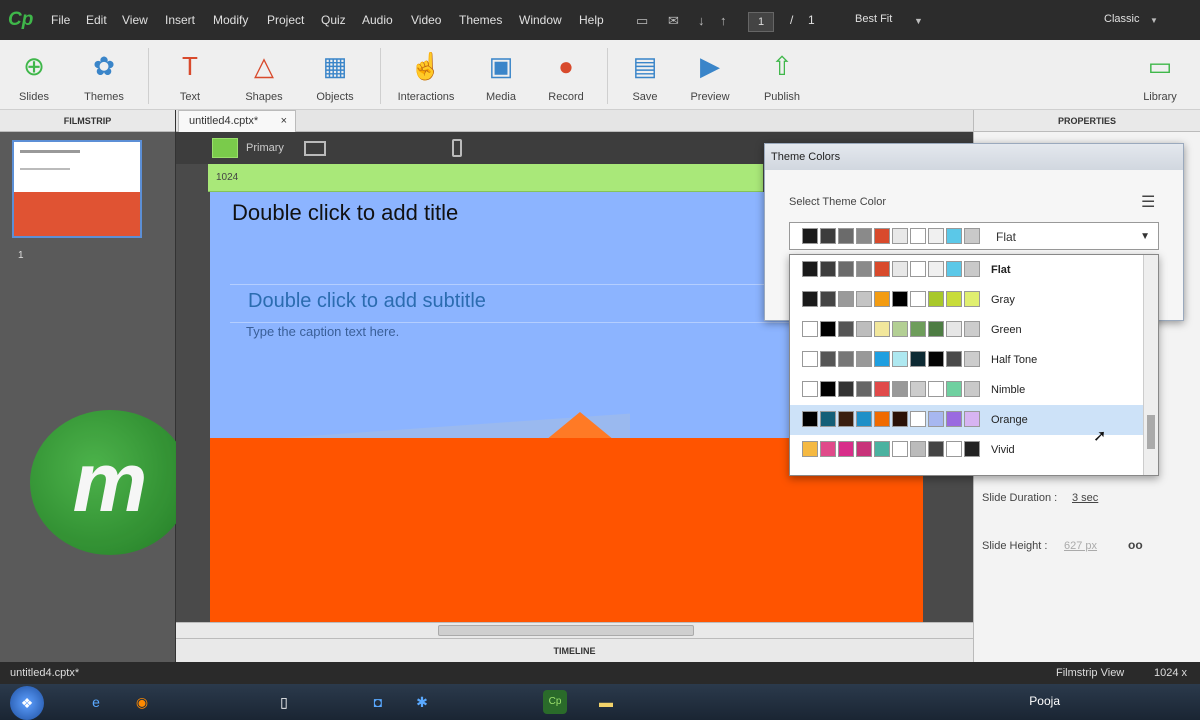  Describe the element at coordinates (88, 386) in the screenshot. I see `filmstrip-panel: FILMSTRIP 1` at that location.